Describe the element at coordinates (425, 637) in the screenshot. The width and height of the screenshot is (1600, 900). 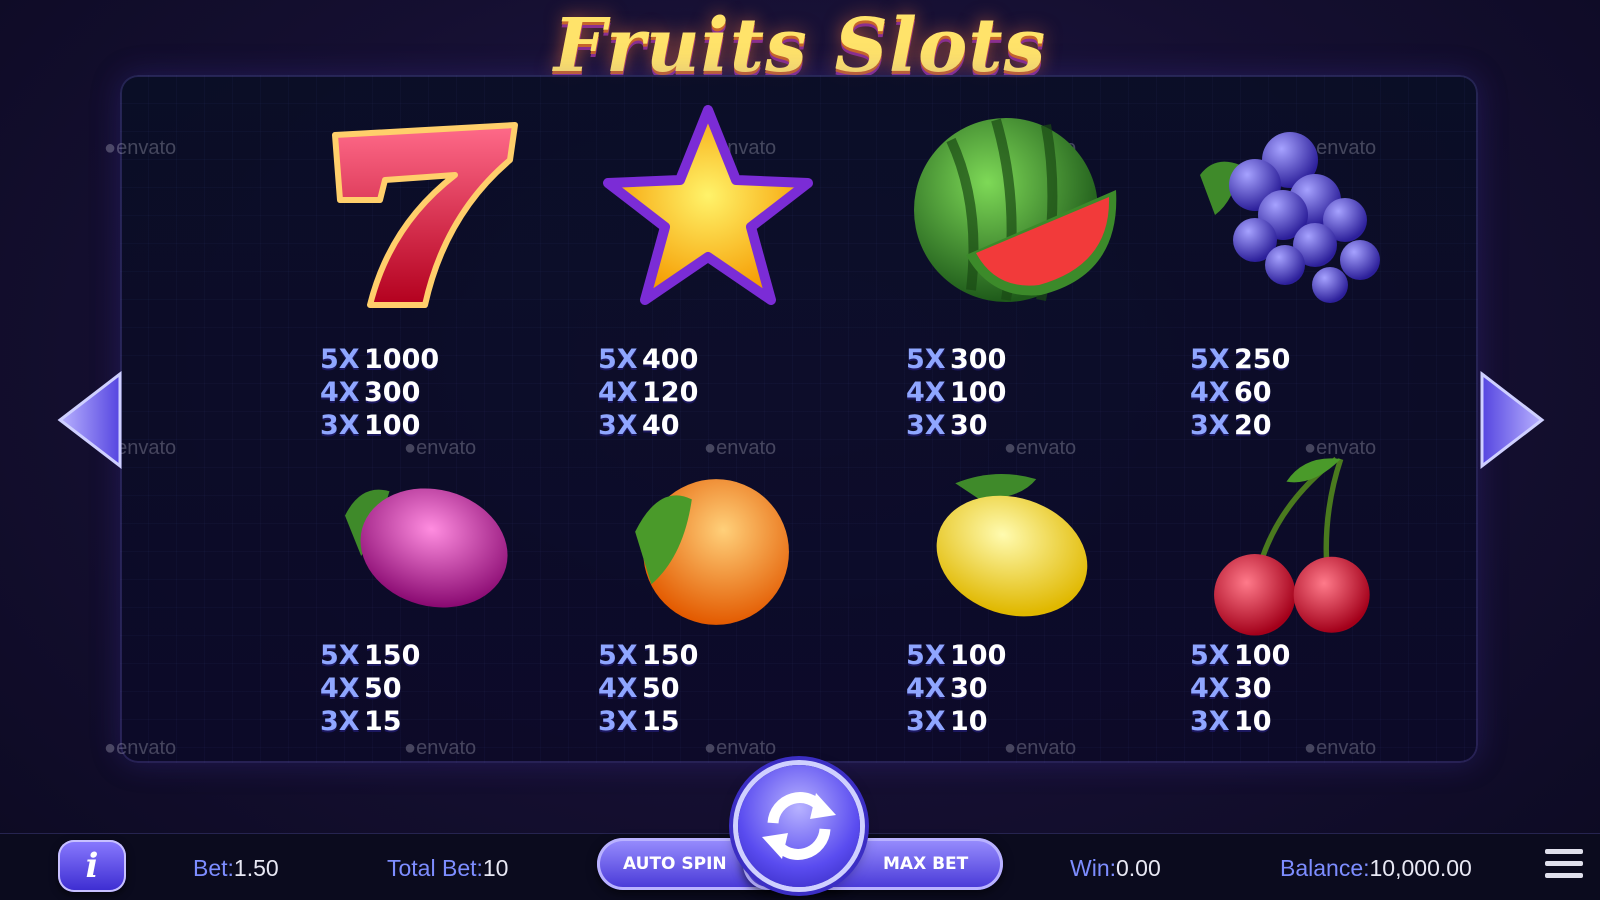
I see `paytable-cell-plum: 5X 150 4X 50 3X 15` at that location.